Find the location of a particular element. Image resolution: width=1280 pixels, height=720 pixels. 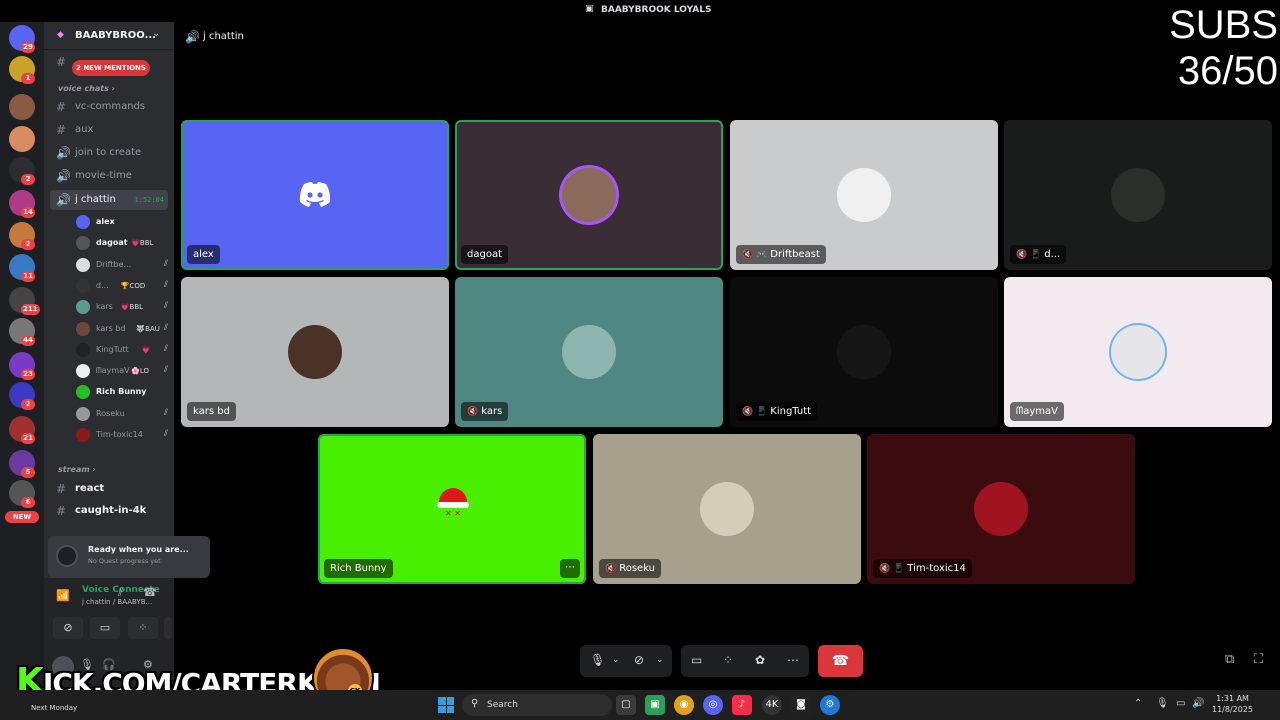

voice-user-item: Tim-toxic14 ⫽ is located at coordinates (122, 435).